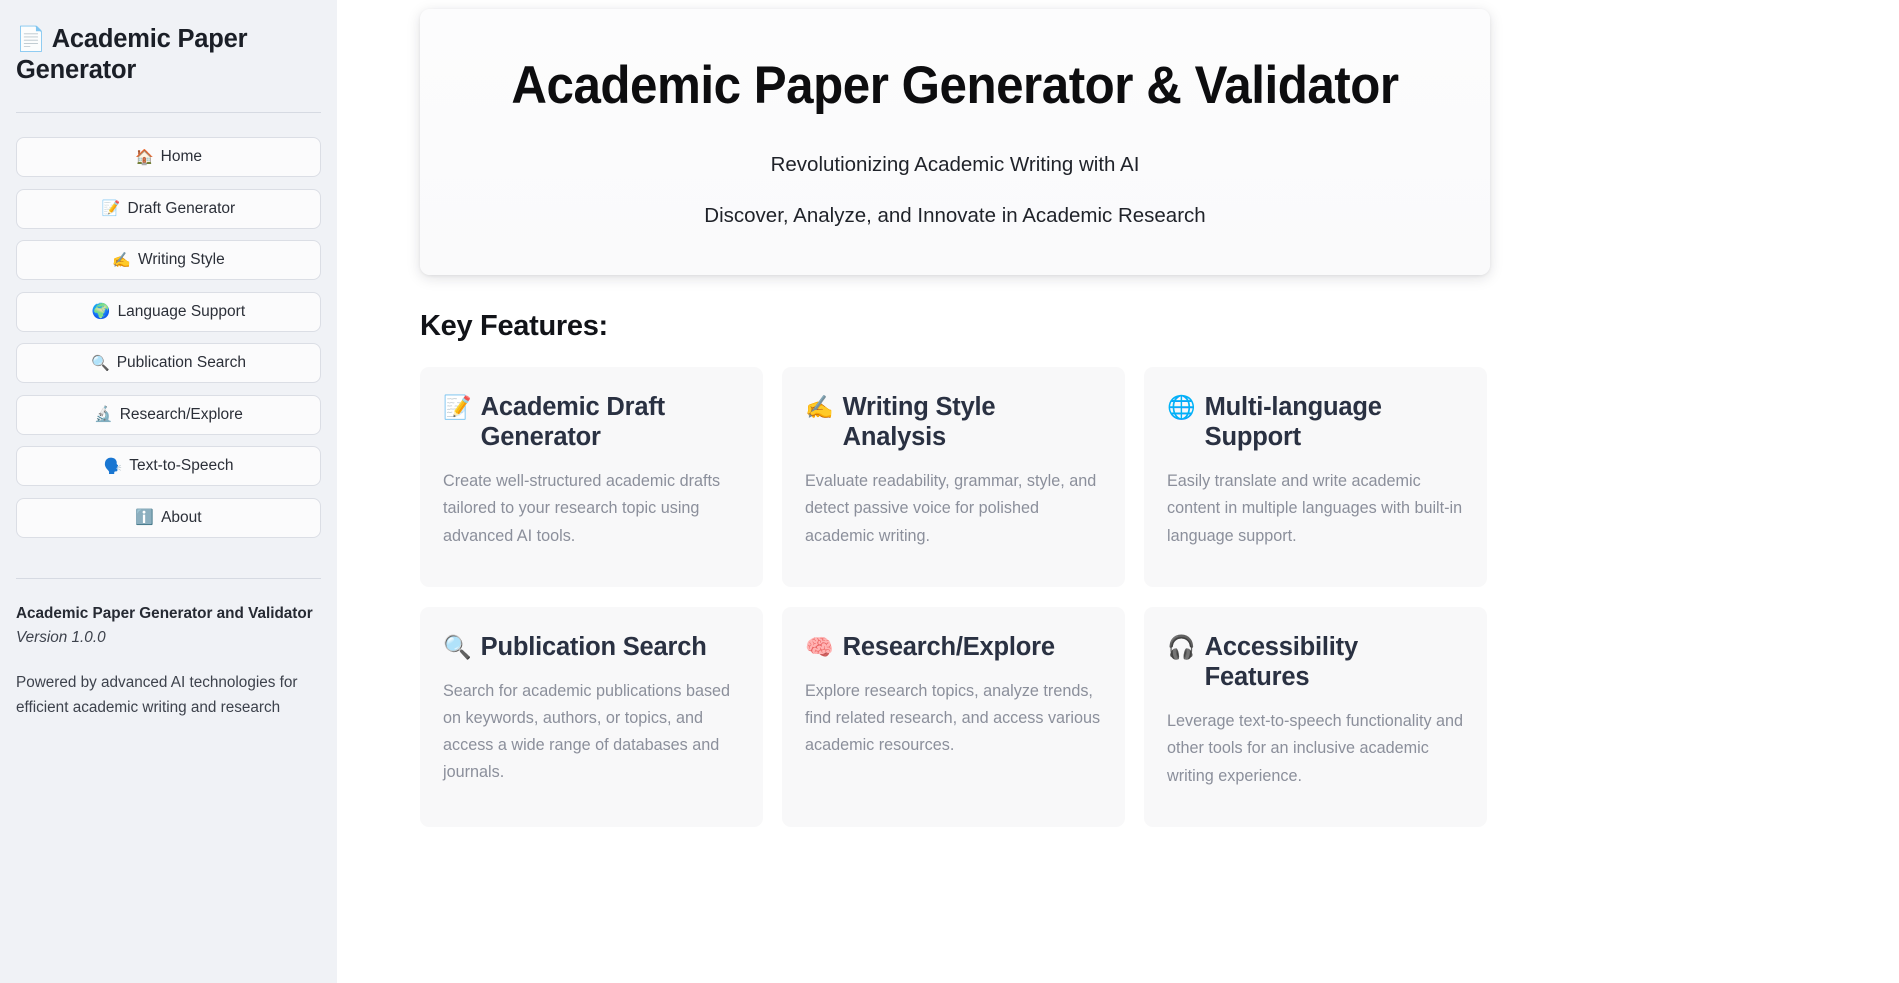 Image resolution: width=1899 pixels, height=983 pixels. I want to click on house-icon: 🏠, so click(144, 157).